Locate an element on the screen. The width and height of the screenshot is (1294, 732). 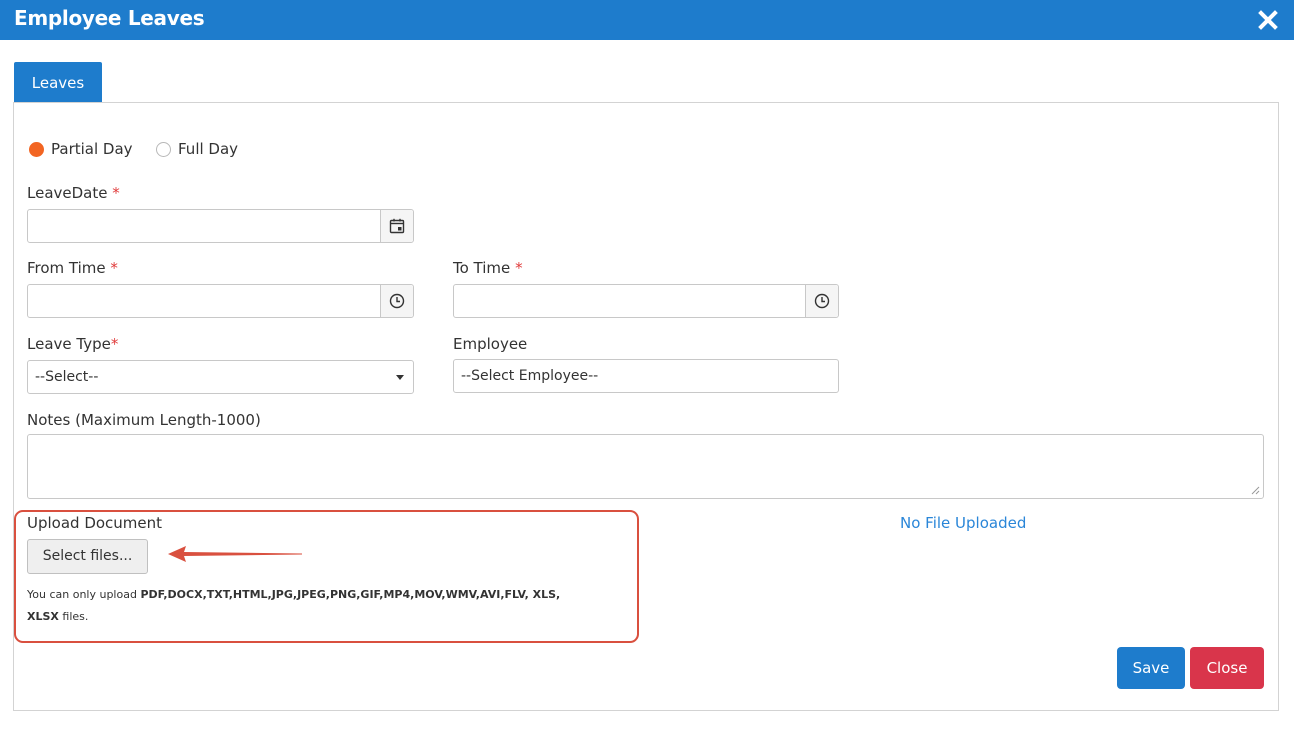
radio-unselected-icon is located at coordinates (163, 149).